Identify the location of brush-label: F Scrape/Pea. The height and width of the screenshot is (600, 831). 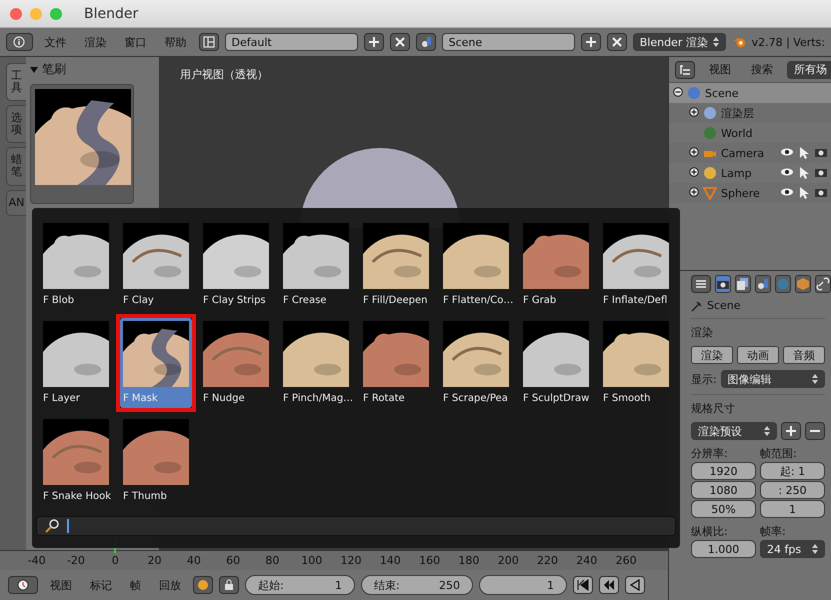
(475, 398).